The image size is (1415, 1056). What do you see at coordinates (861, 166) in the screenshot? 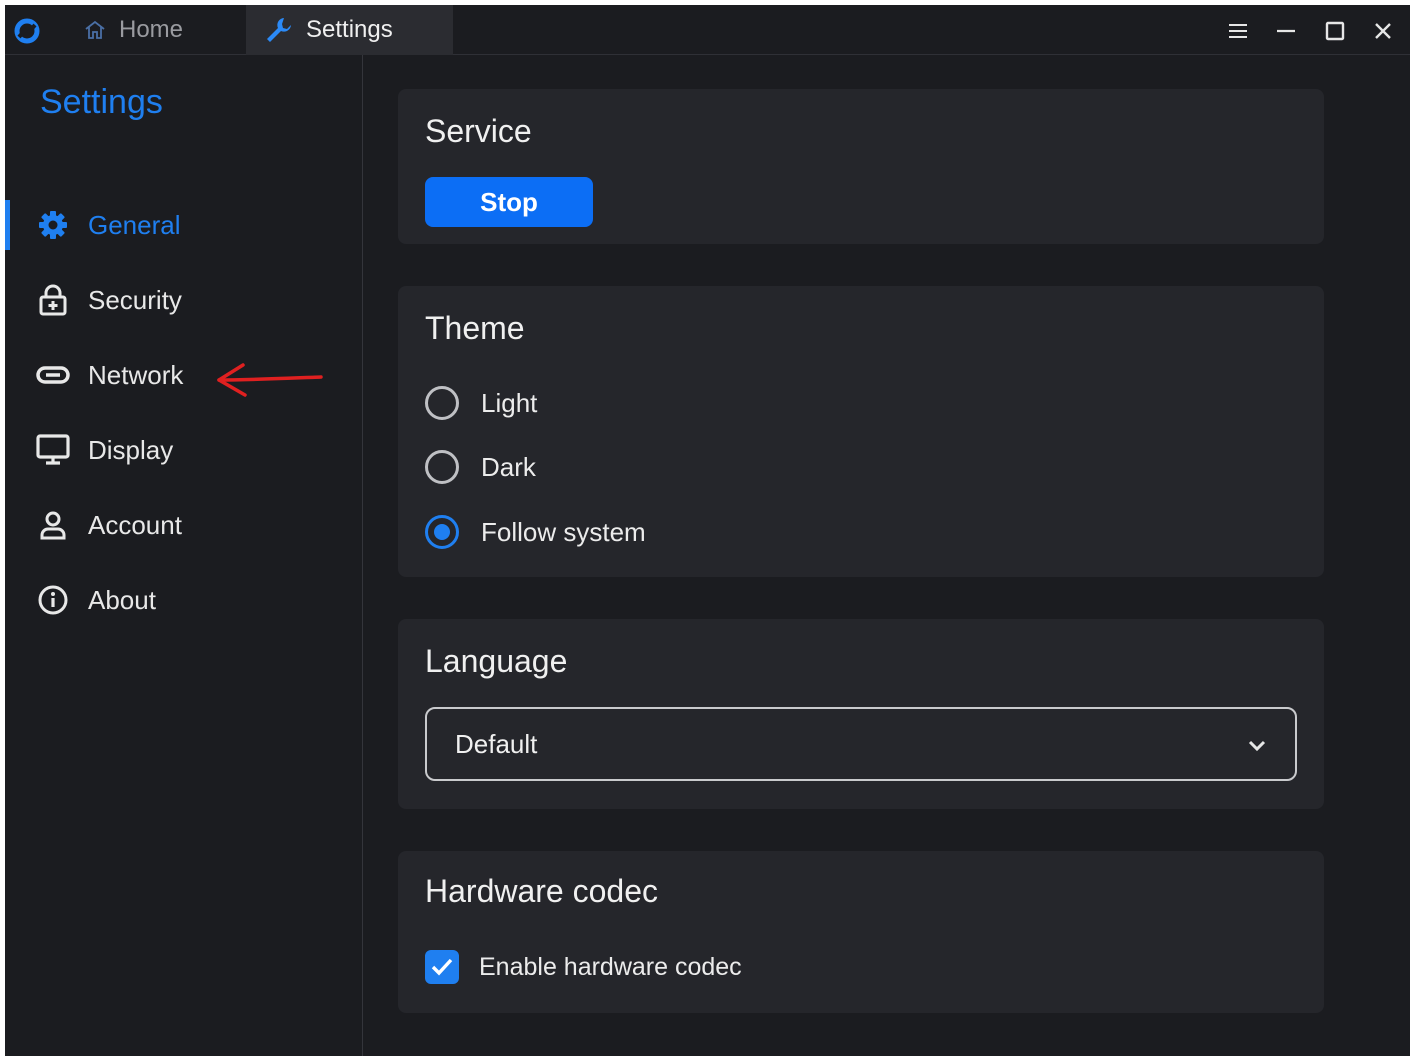
I see `service-card: Service Stop` at bounding box center [861, 166].